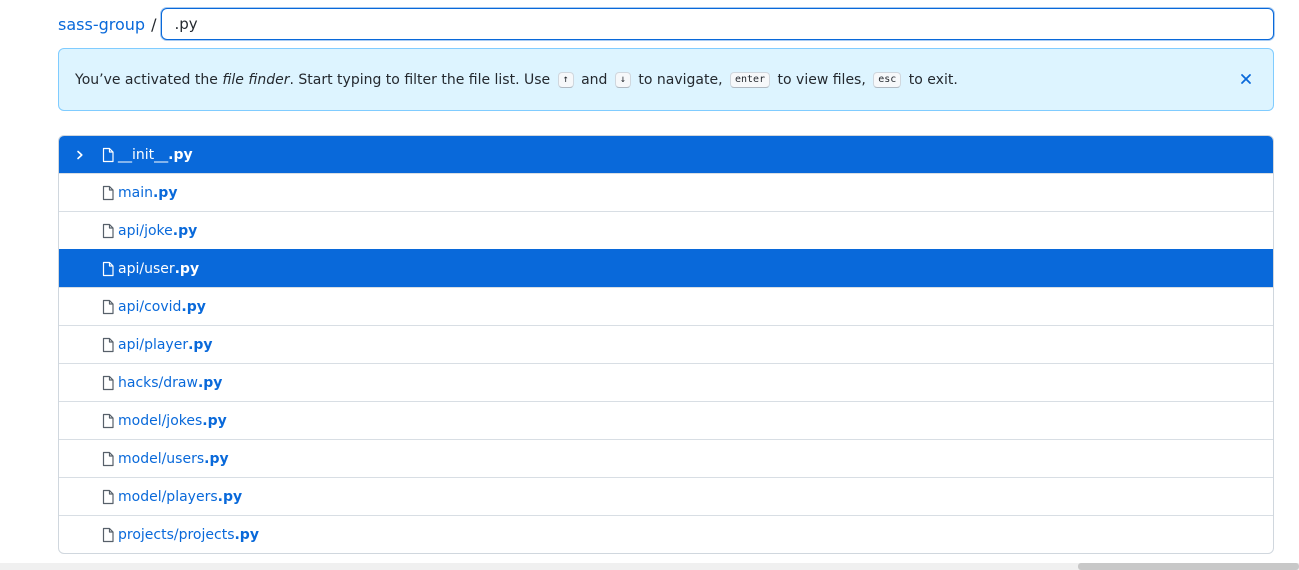  Describe the element at coordinates (666, 420) in the screenshot. I see `file-row: model/jokes.py` at that location.